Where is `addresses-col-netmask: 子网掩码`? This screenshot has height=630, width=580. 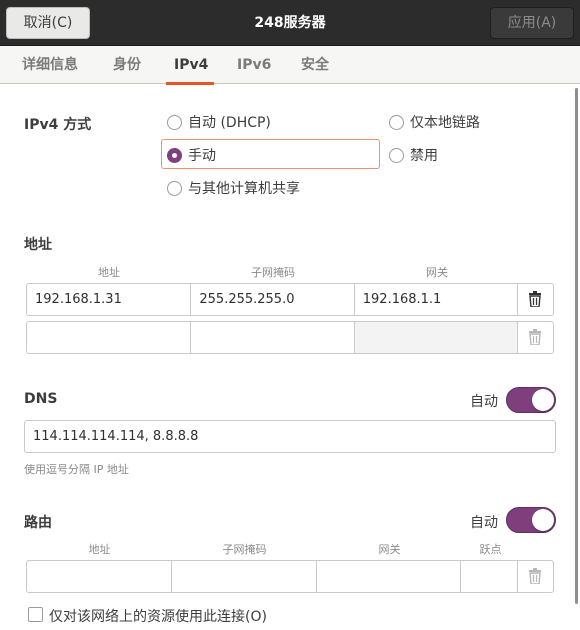 addresses-col-netmask: 子网掩码 is located at coordinates (273, 272).